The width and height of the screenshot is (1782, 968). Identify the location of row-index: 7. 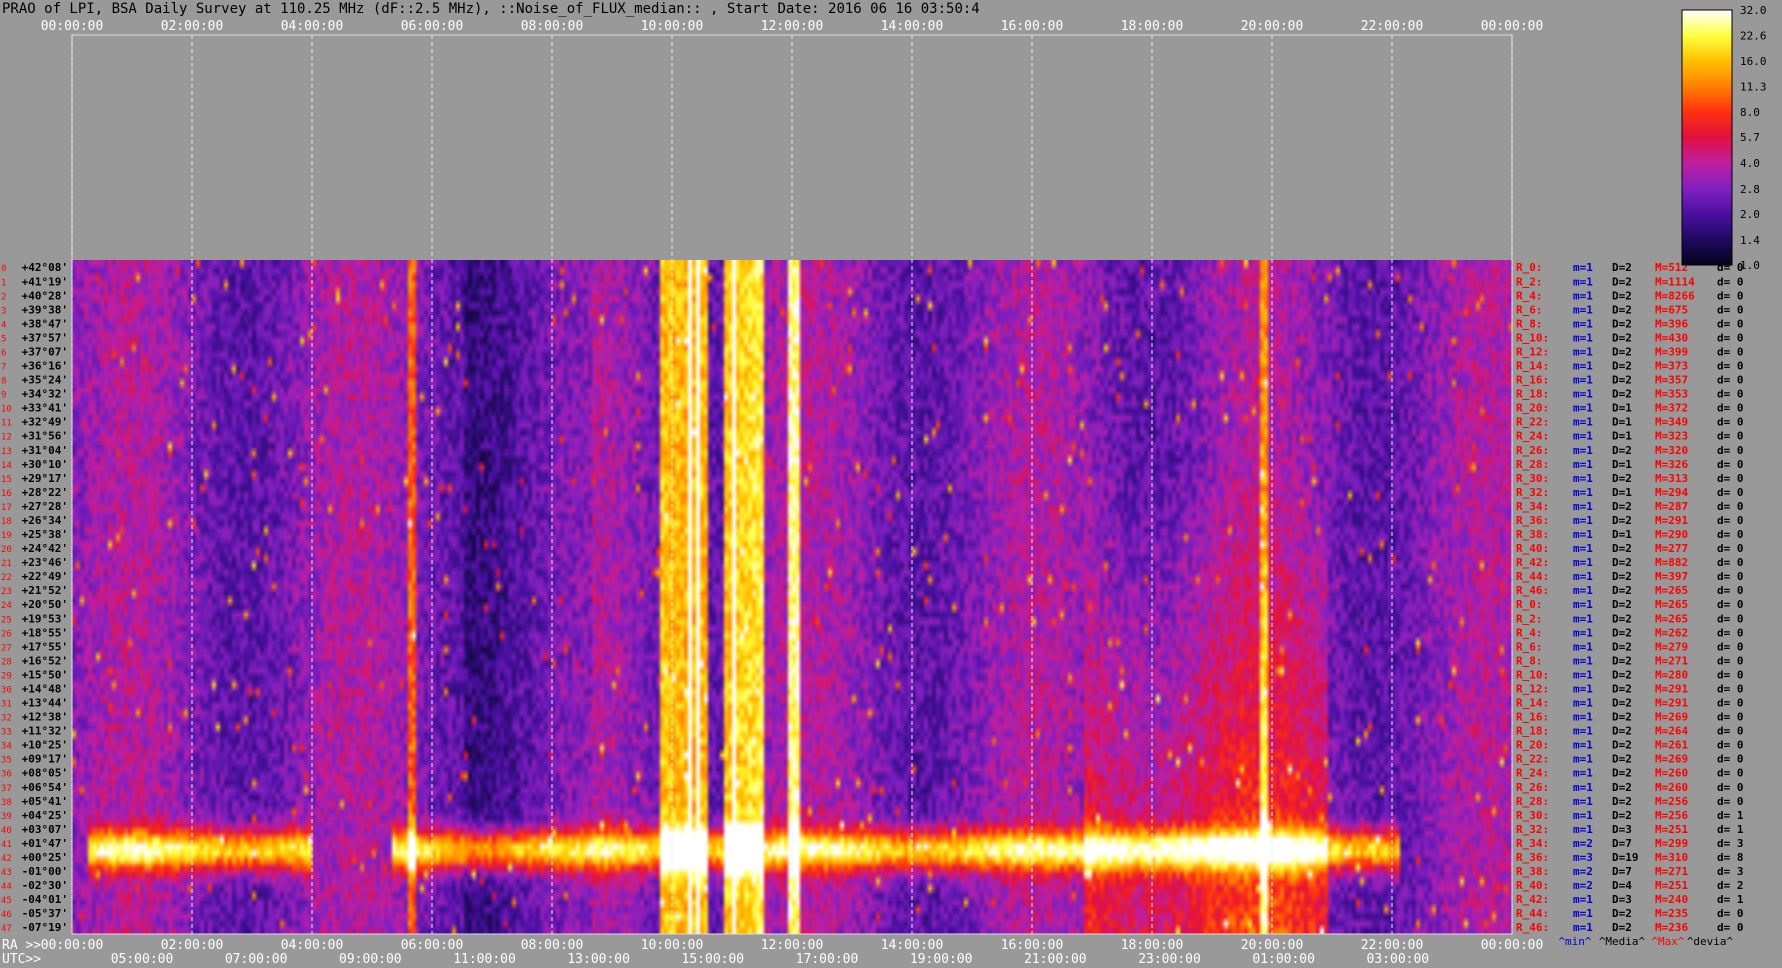
(3, 368).